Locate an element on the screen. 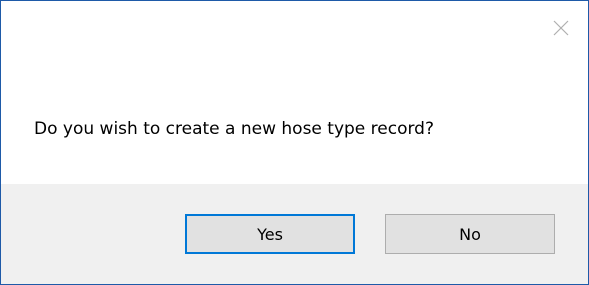  close-button is located at coordinates (561, 28).